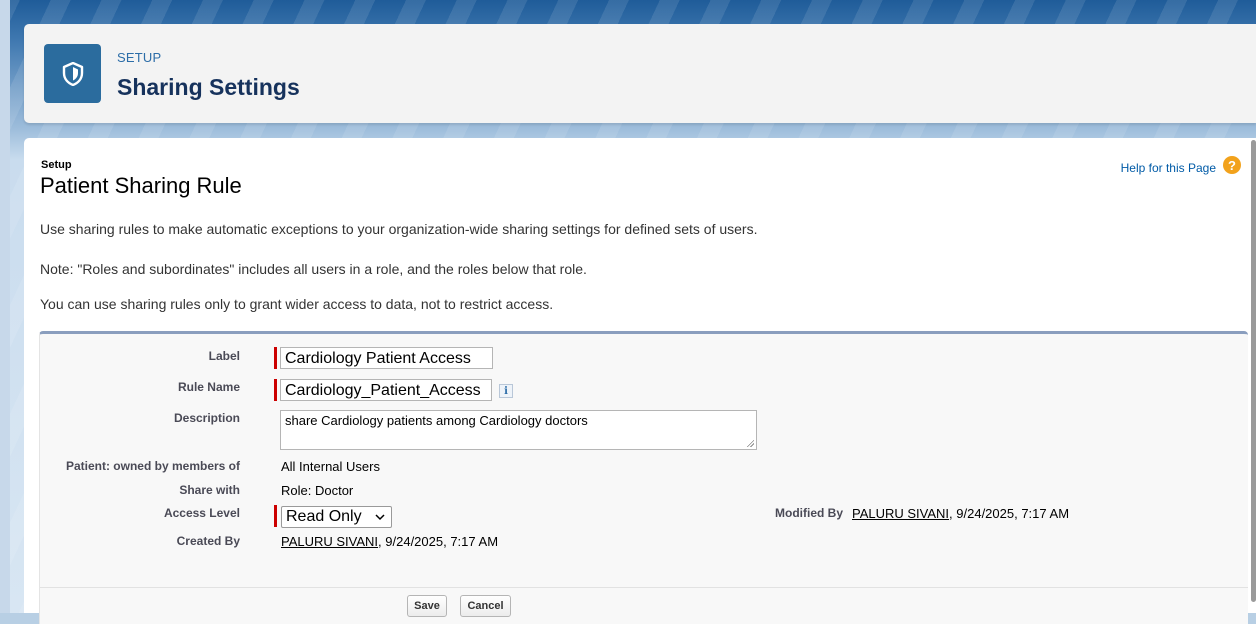 The image size is (1256, 624). Describe the element at coordinates (209, 490) in the screenshot. I see `share-with-field-label: Share with` at that location.